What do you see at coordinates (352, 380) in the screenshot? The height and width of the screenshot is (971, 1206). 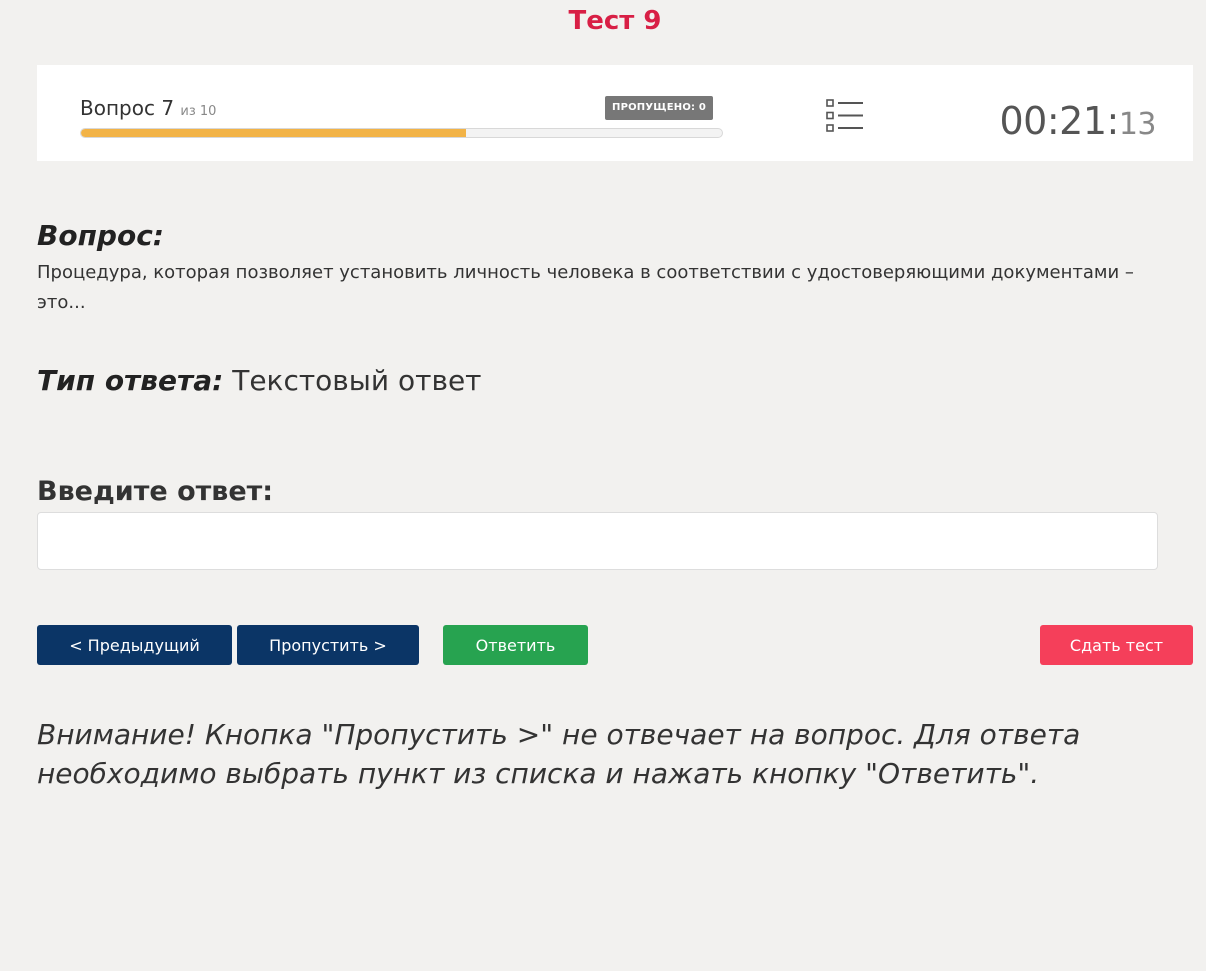 I see `answer-type-value: Текстовый ответ` at bounding box center [352, 380].